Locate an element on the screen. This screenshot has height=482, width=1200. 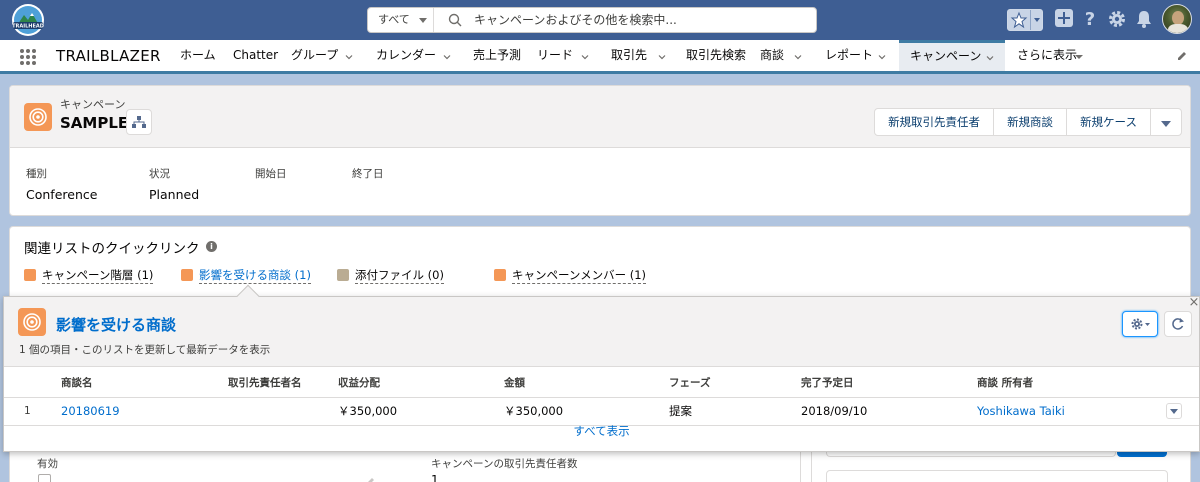
nav-item-groups: グループ is located at coordinates (324, 55).